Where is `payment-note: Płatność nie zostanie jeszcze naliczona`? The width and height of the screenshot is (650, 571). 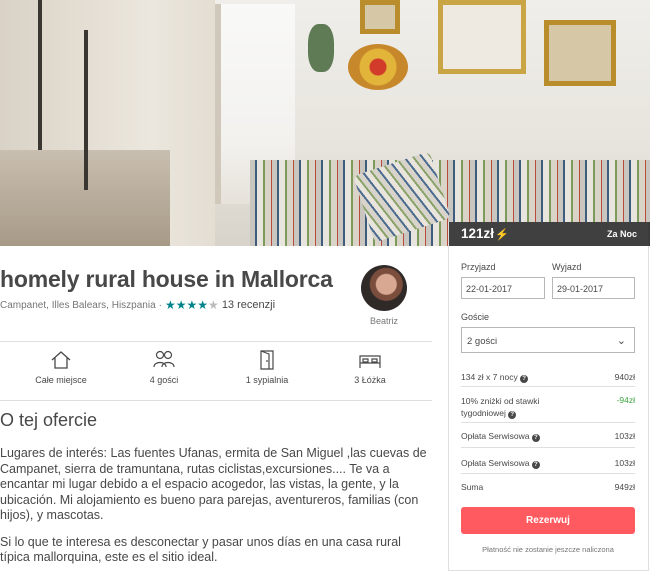 payment-note: Płatność nie zostanie jeszcze naliczona is located at coordinates (548, 549).